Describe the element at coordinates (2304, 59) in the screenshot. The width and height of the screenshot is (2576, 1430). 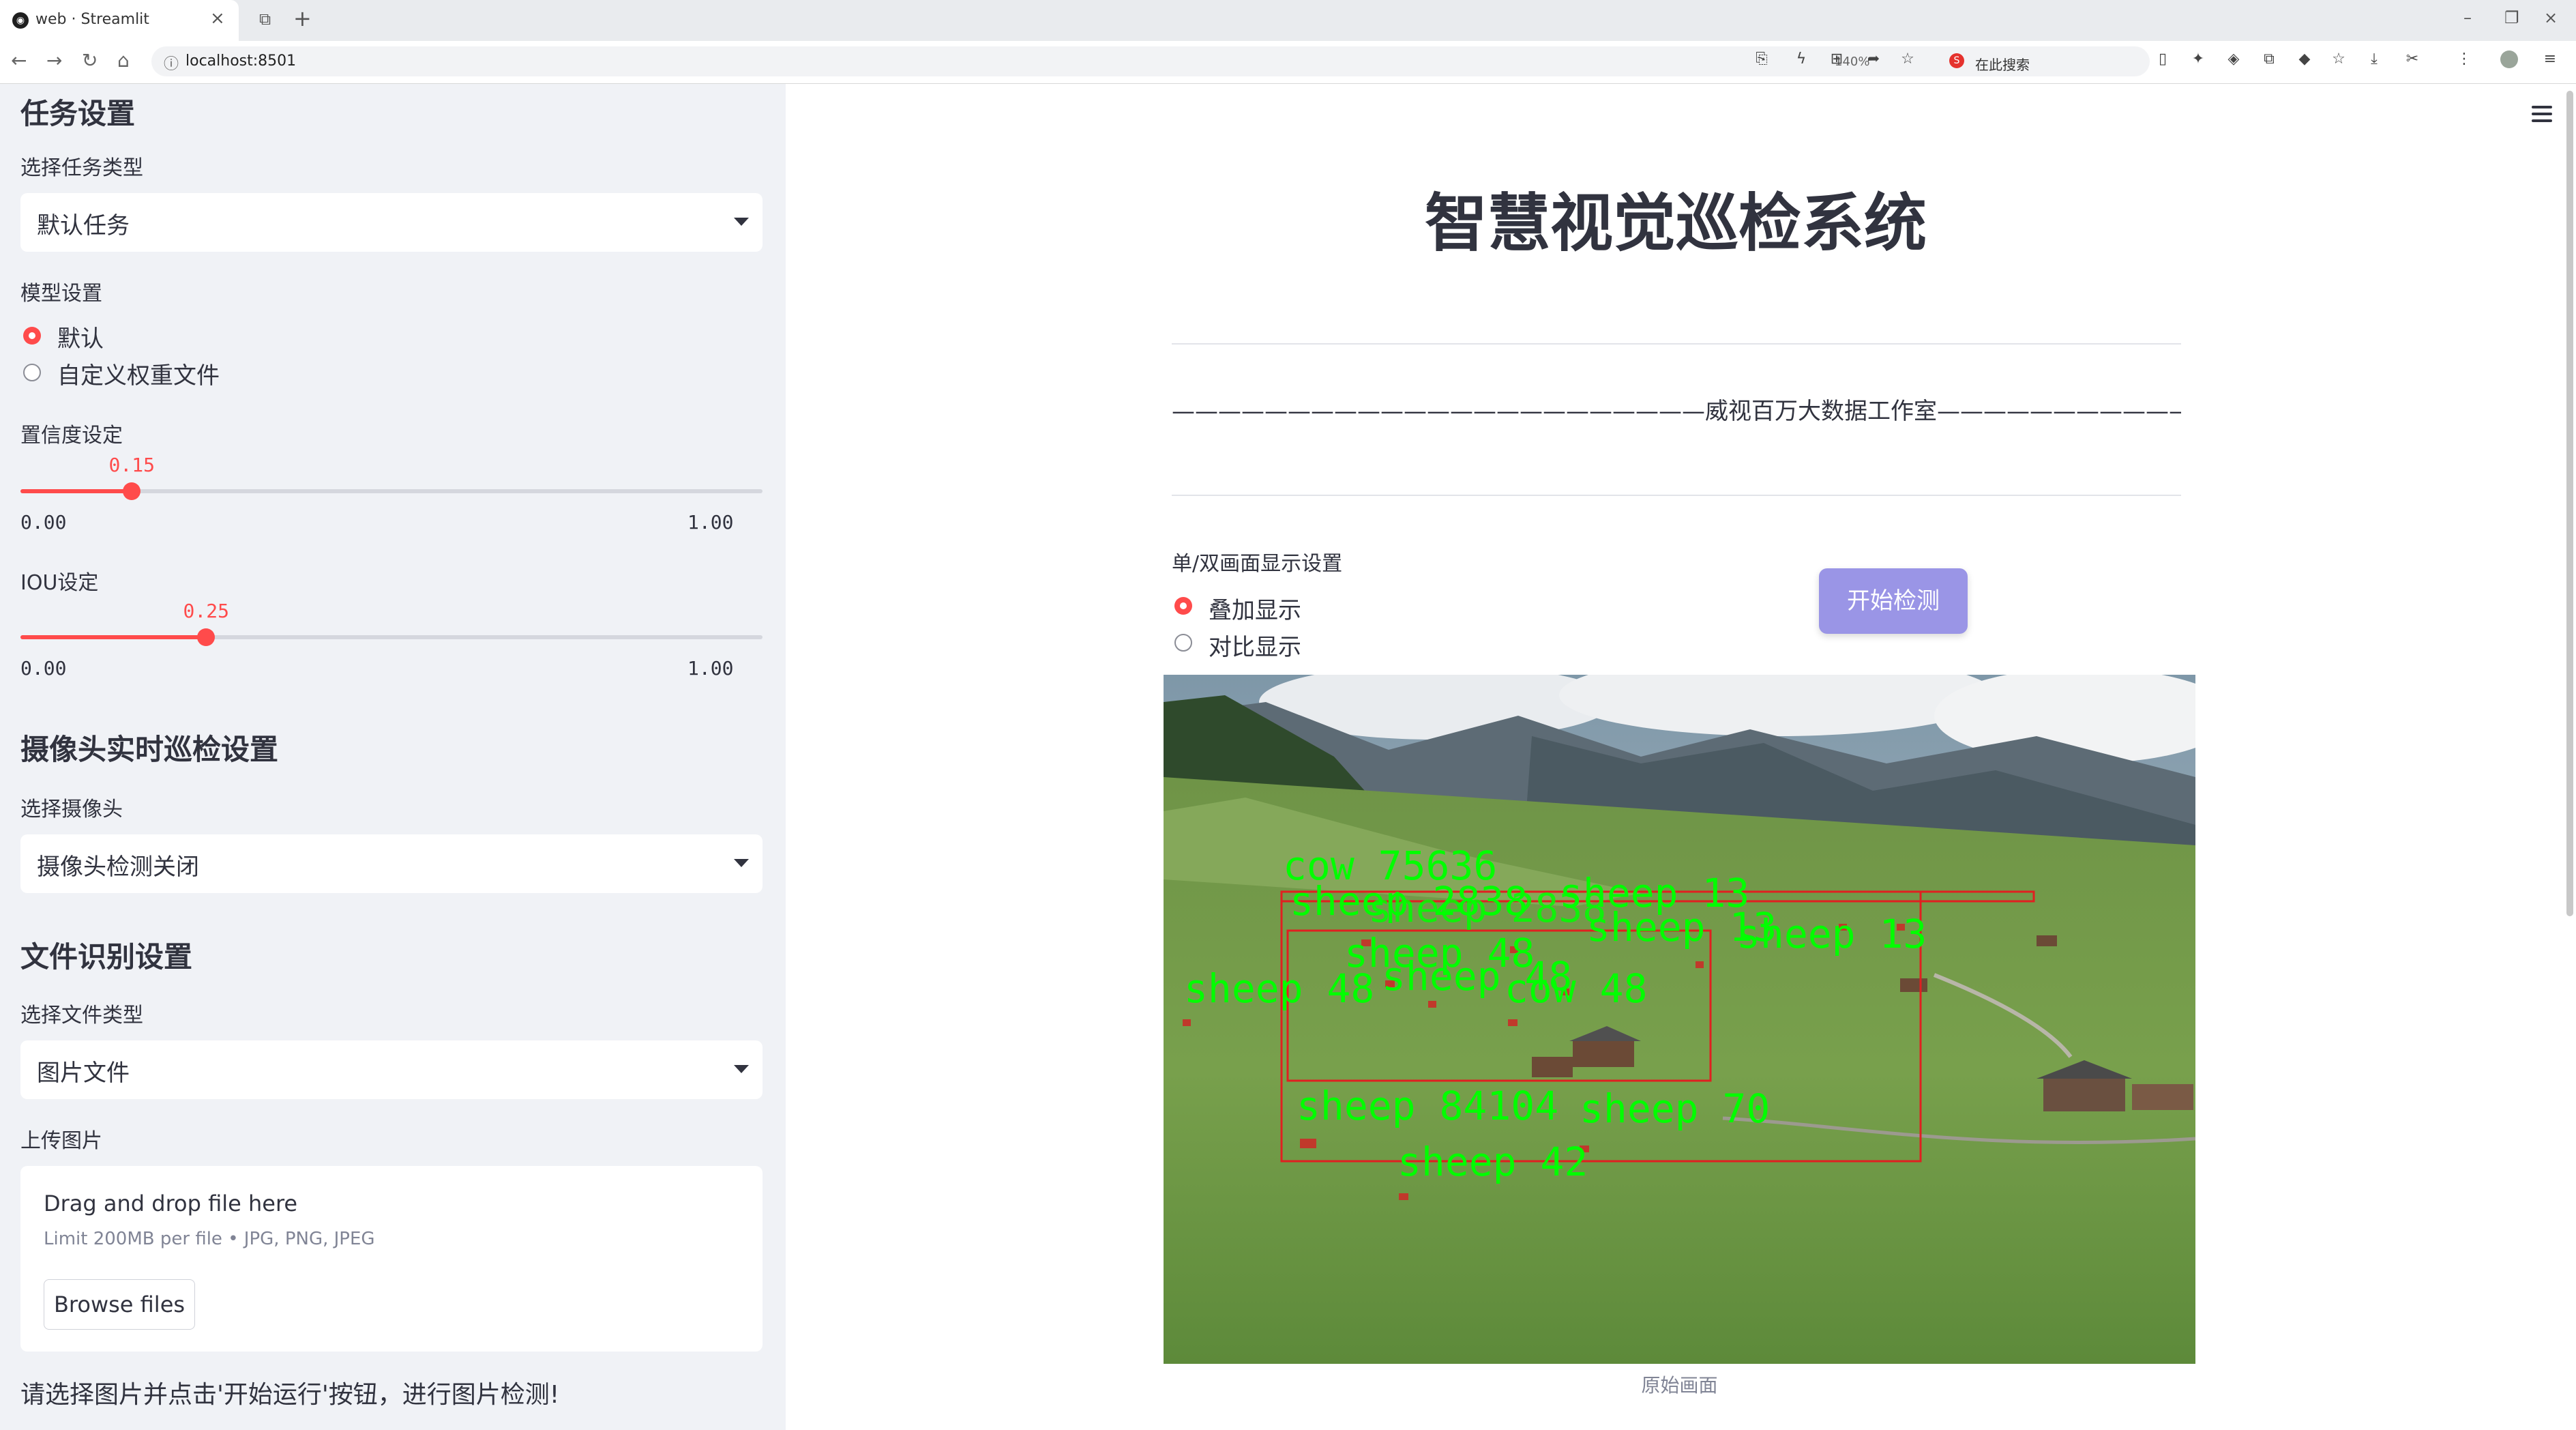
I see `app-extension-icon: ◆` at that location.